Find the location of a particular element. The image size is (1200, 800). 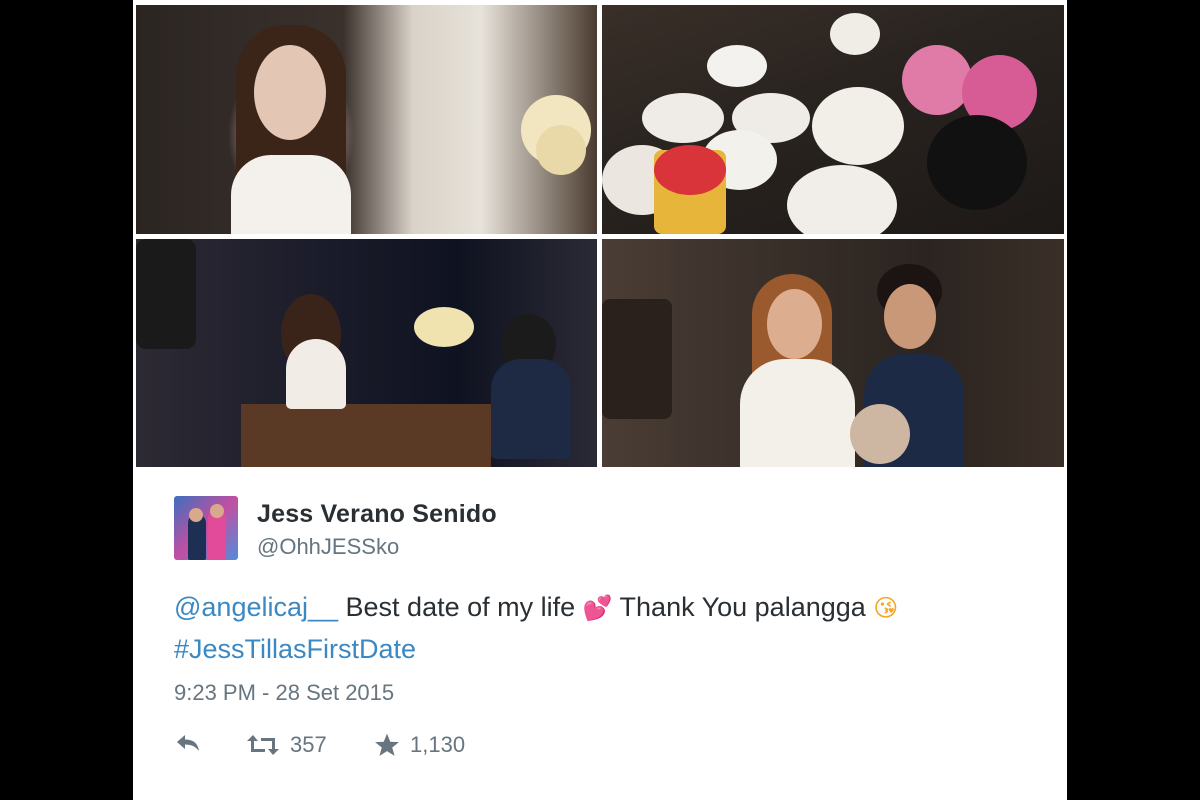

retweet-count: 357 is located at coordinates (308, 744).